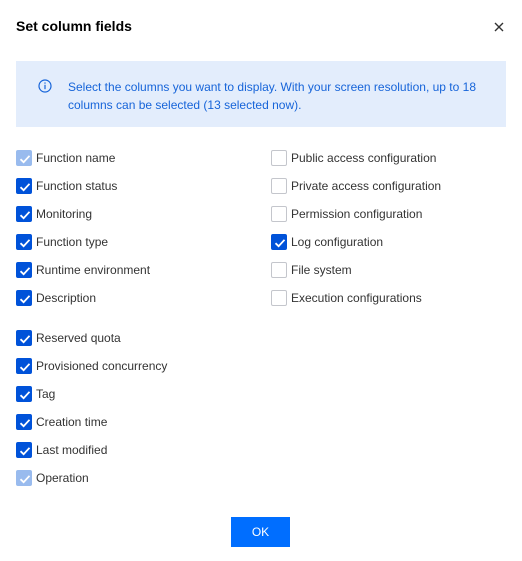  I want to click on option-log-configuration: Log configuration, so click(327, 242).